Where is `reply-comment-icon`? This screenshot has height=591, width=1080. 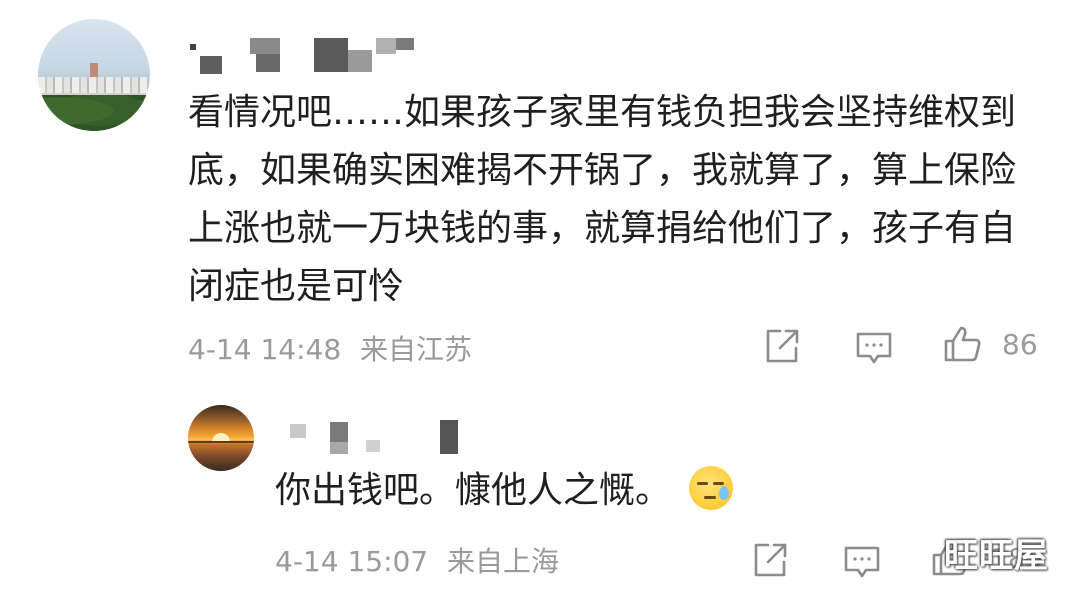
reply-comment-icon is located at coordinates (862, 562).